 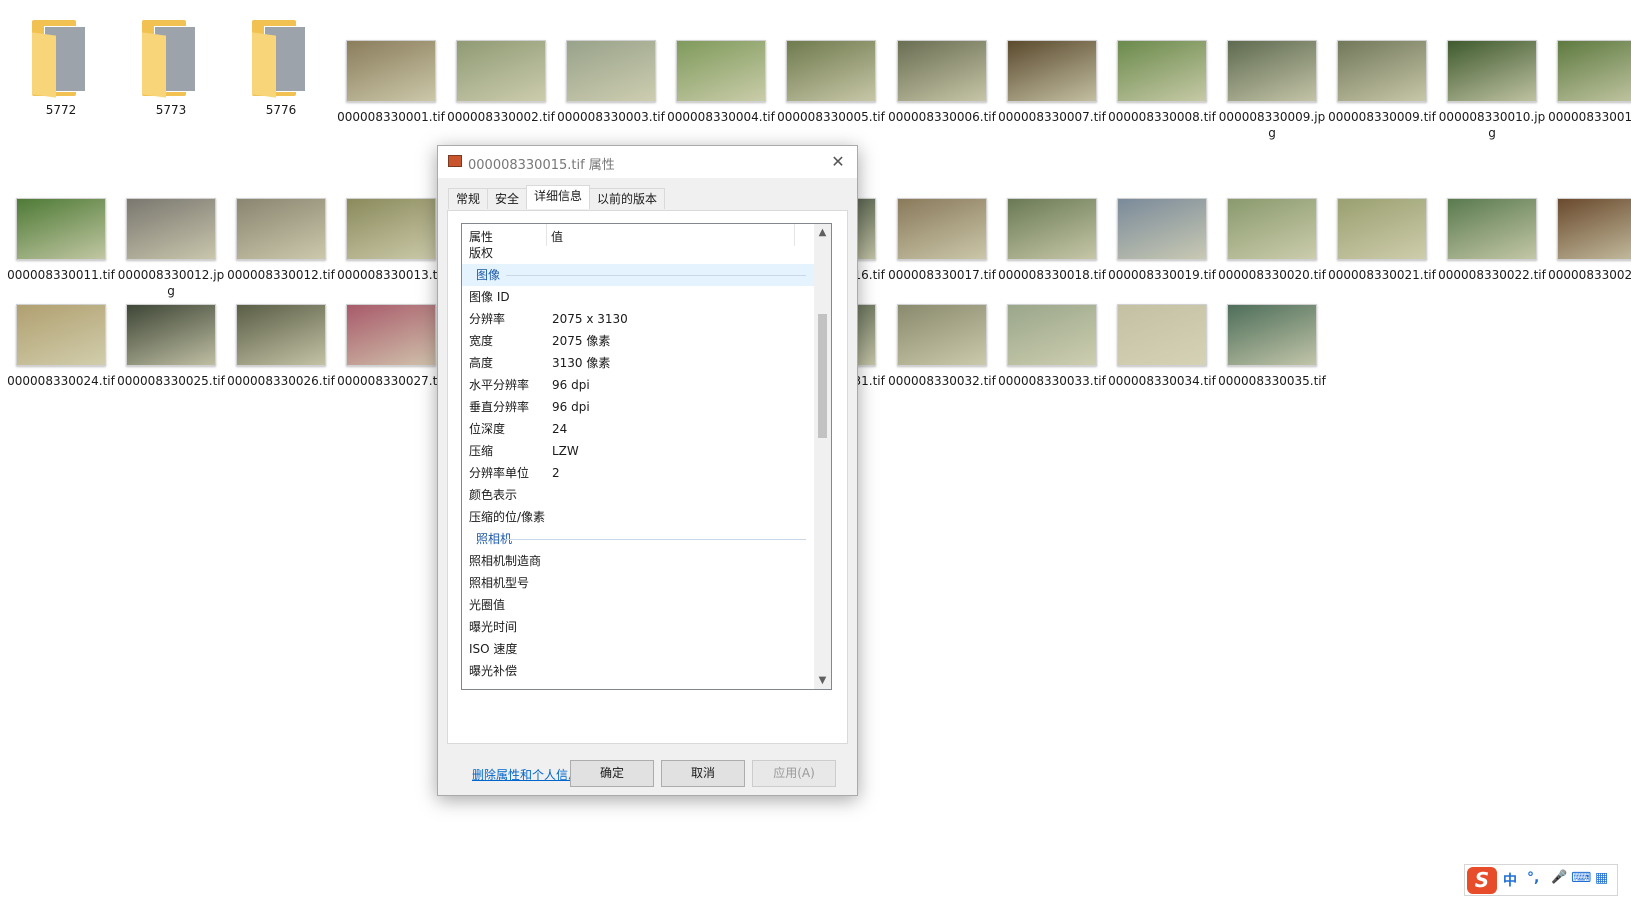 What do you see at coordinates (638, 363) in the screenshot?
I see `property-row: 高度 3130 像素` at bounding box center [638, 363].